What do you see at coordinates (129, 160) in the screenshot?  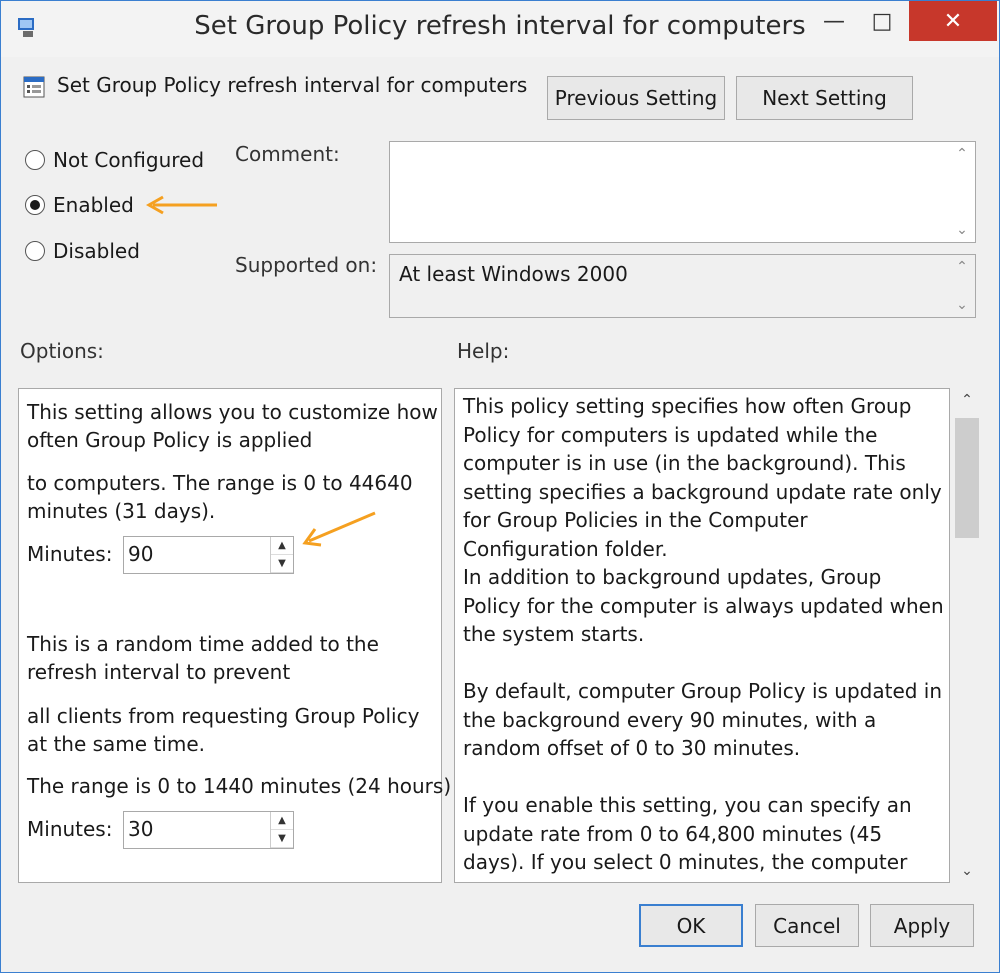 I see `radio-label: Not Configured` at bounding box center [129, 160].